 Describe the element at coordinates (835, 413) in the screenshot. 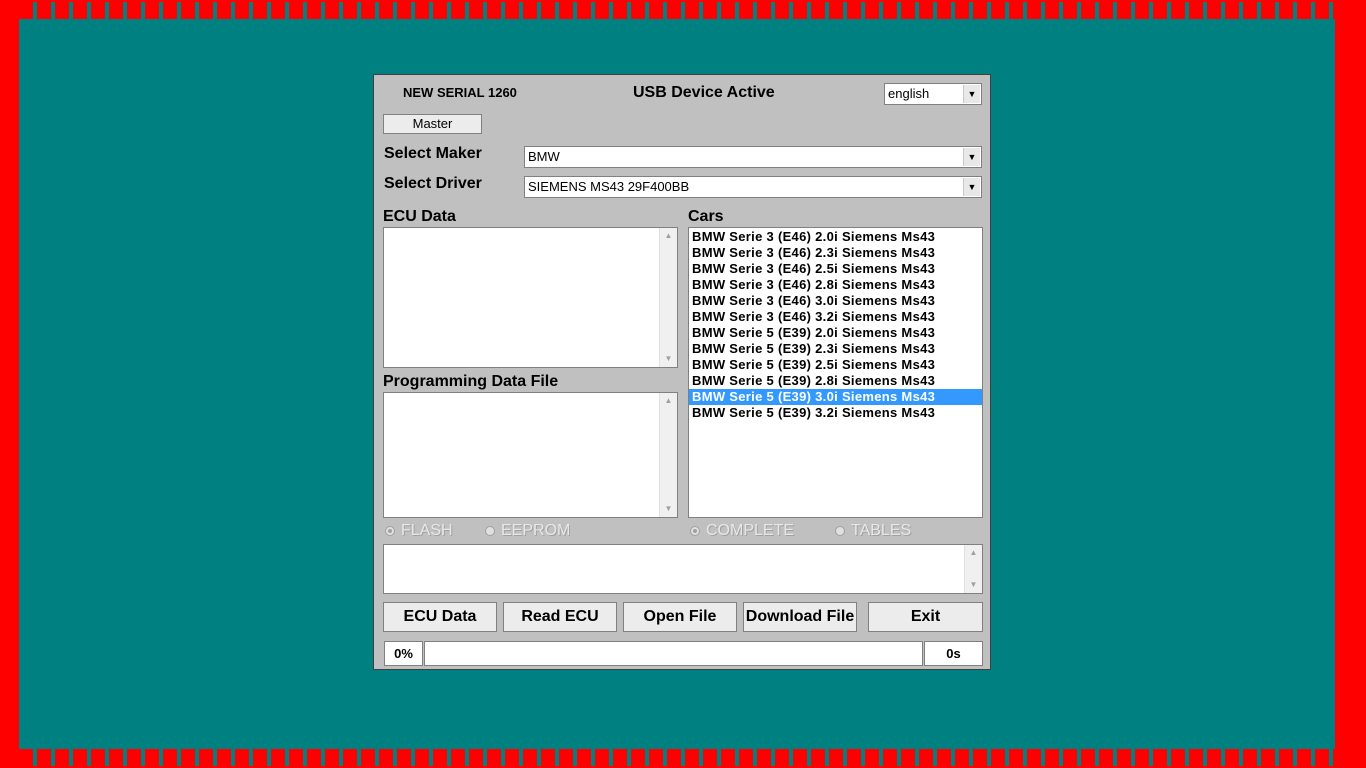

I see `car-list-item: BMW Serie 5 (E39) 3.2i Siemens Ms43` at that location.